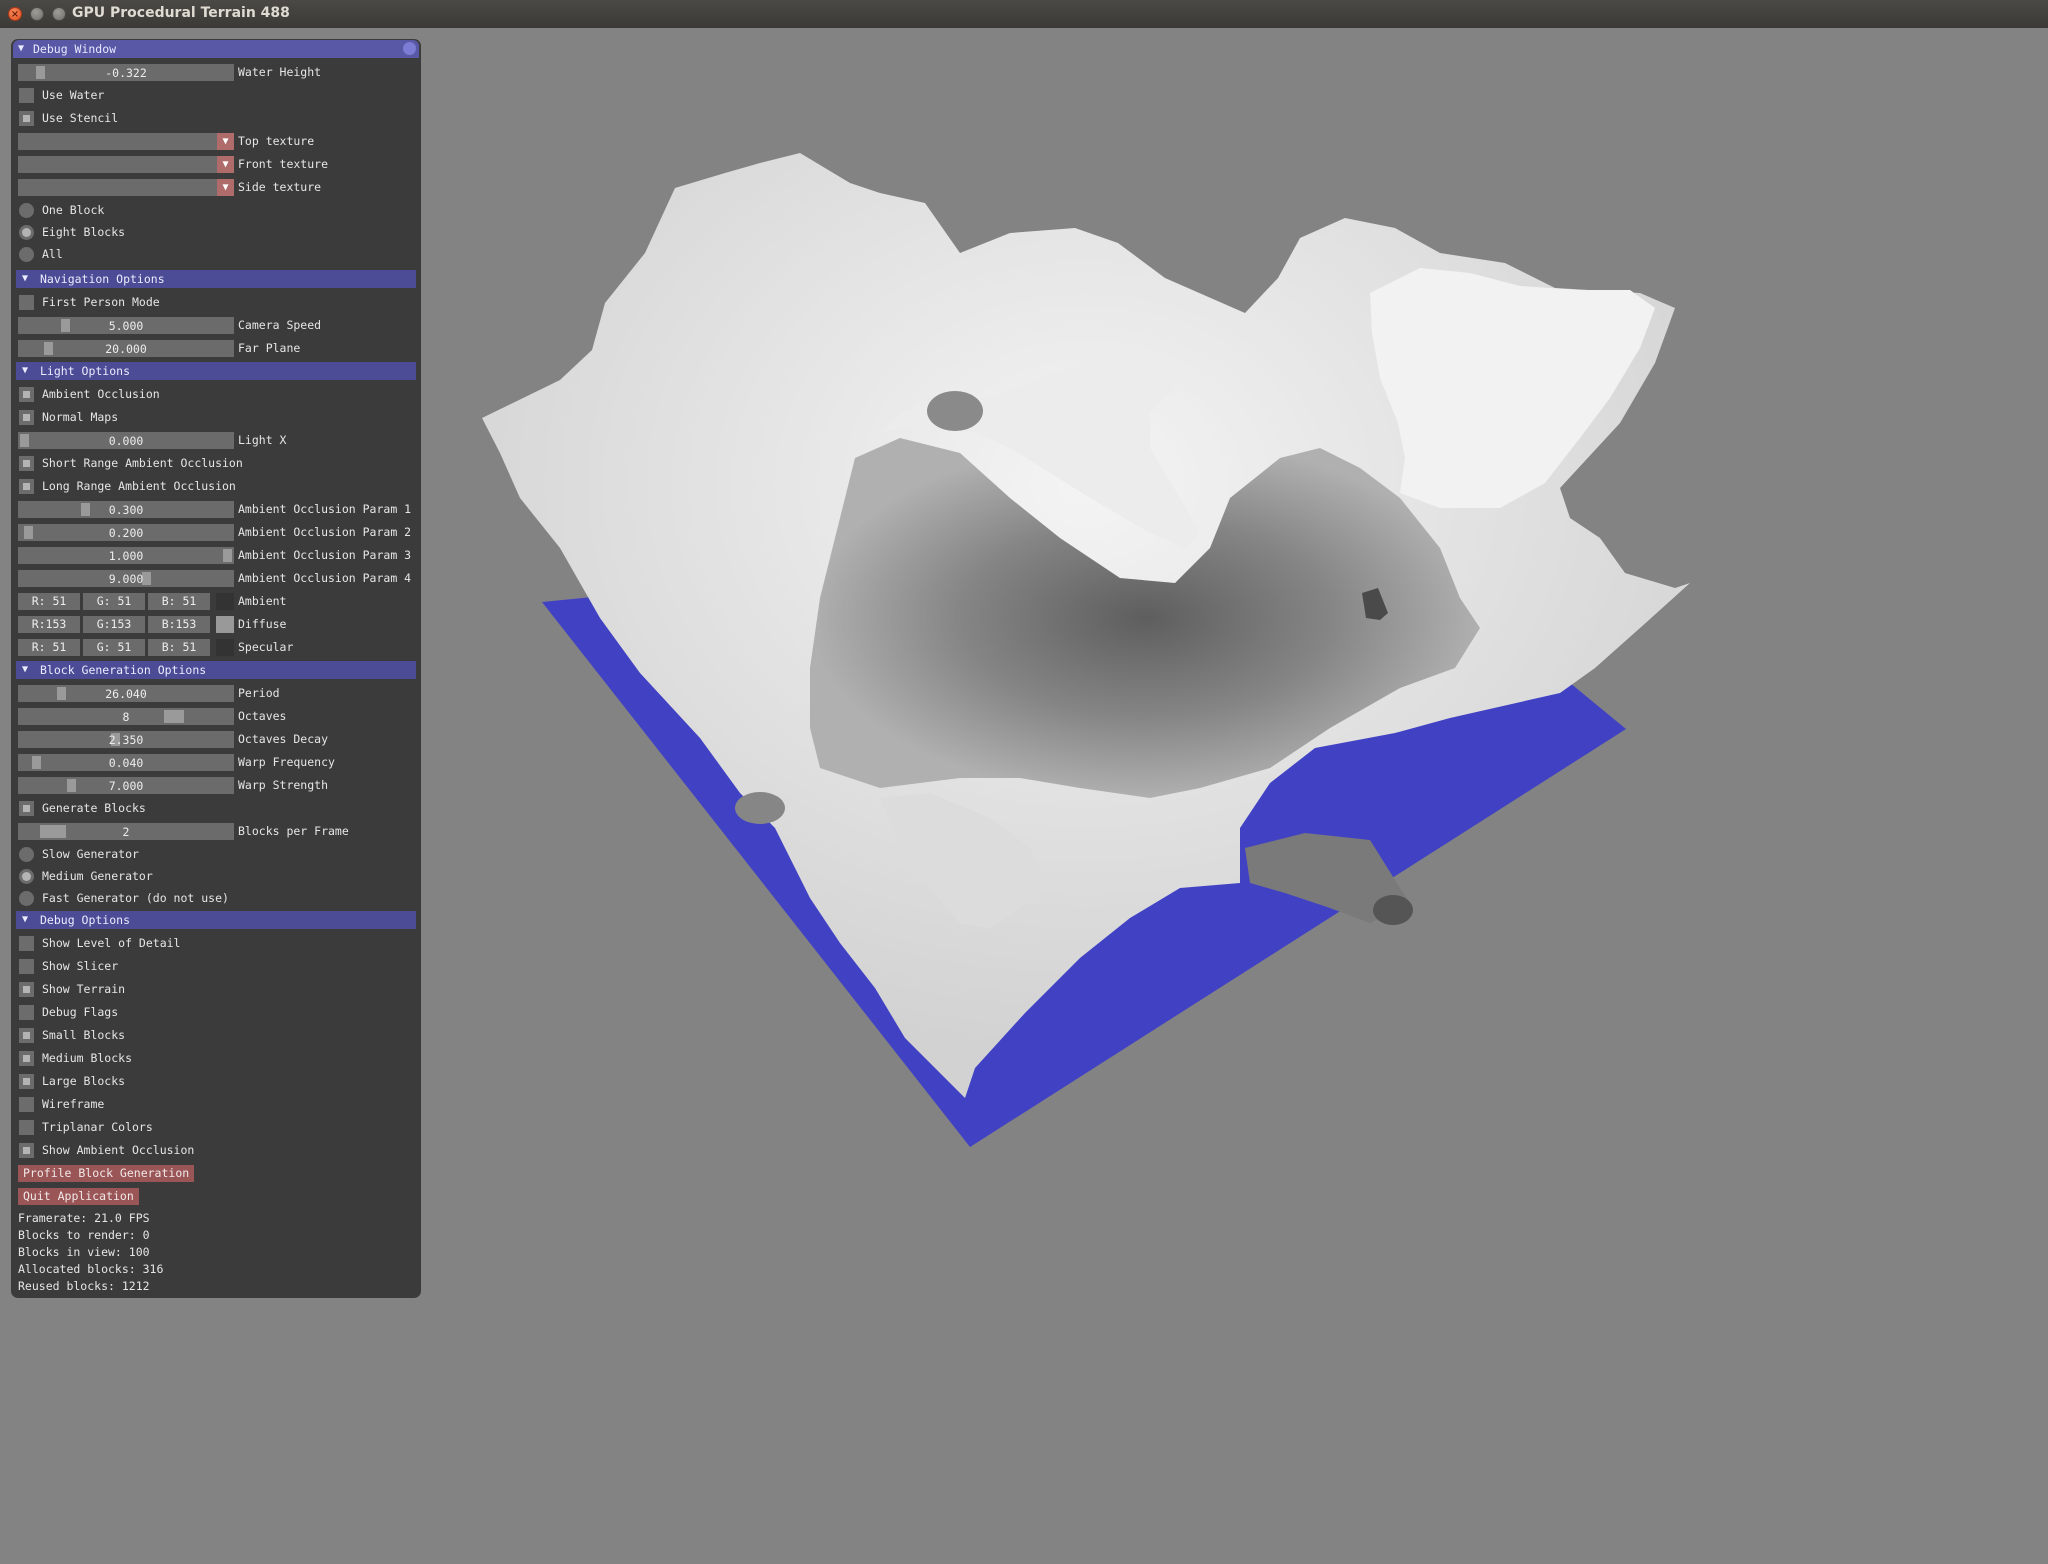 This screenshot has height=1564, width=2048. I want to click on specular-r-field: R: 51, so click(49, 647).